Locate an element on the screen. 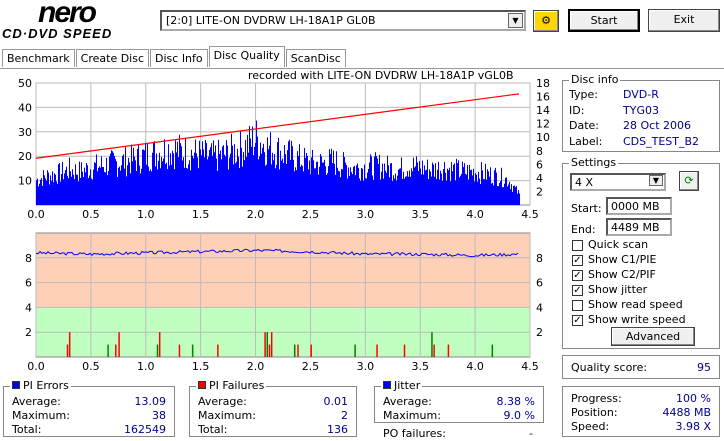 This screenshot has width=724, height=441. option-label: Show C2/PIF is located at coordinates (622, 274).